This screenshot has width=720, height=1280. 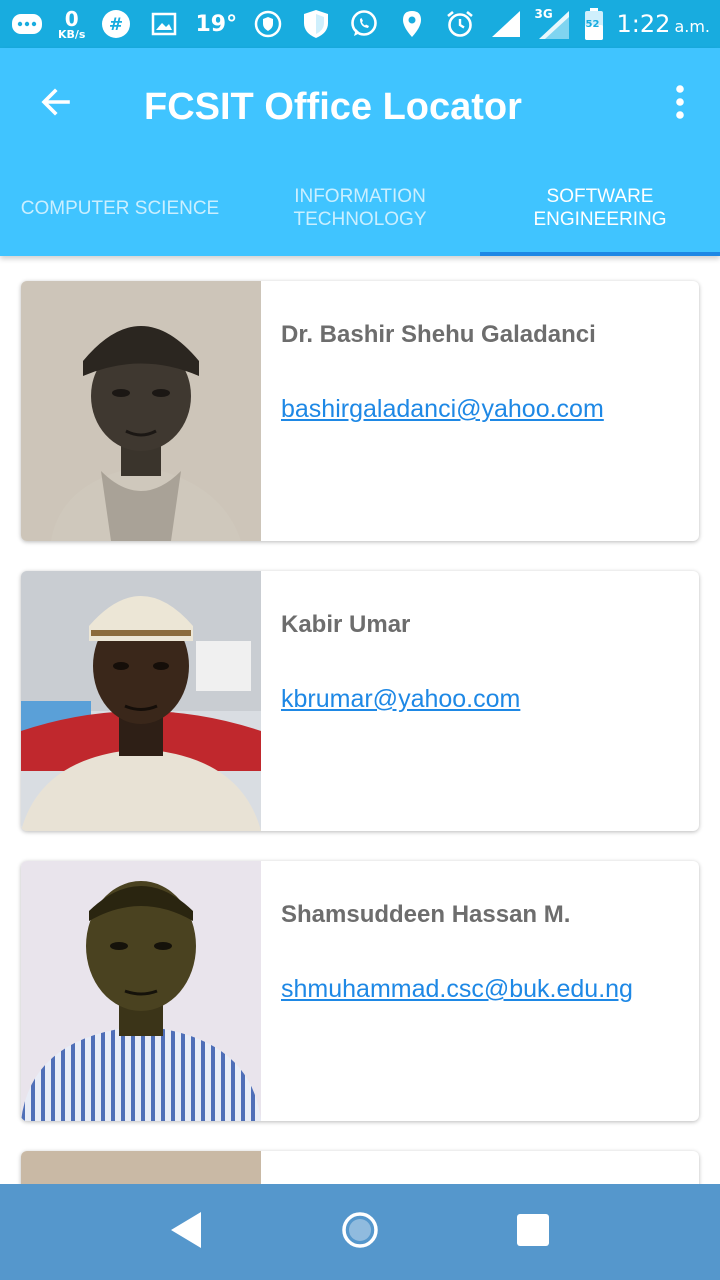 I want to click on location-pin-icon, so click(x=412, y=24).